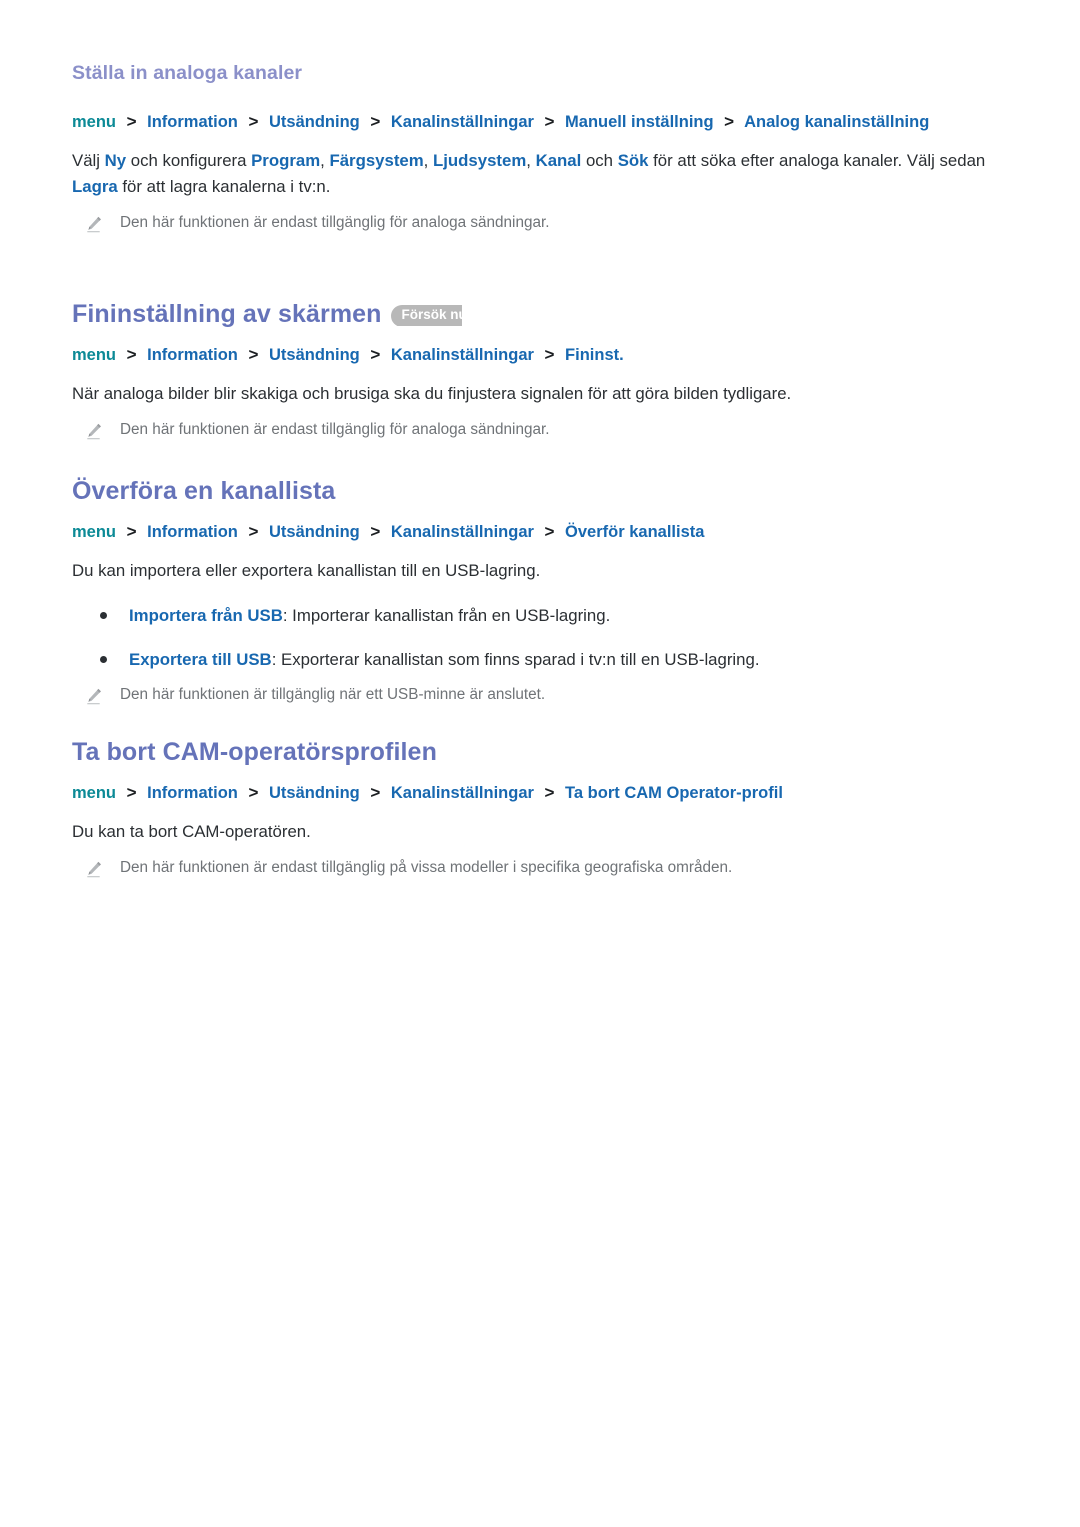 This screenshot has height=1527, width=1080. What do you see at coordinates (88, 160) in the screenshot?
I see `paragraph-part: Välj` at bounding box center [88, 160].